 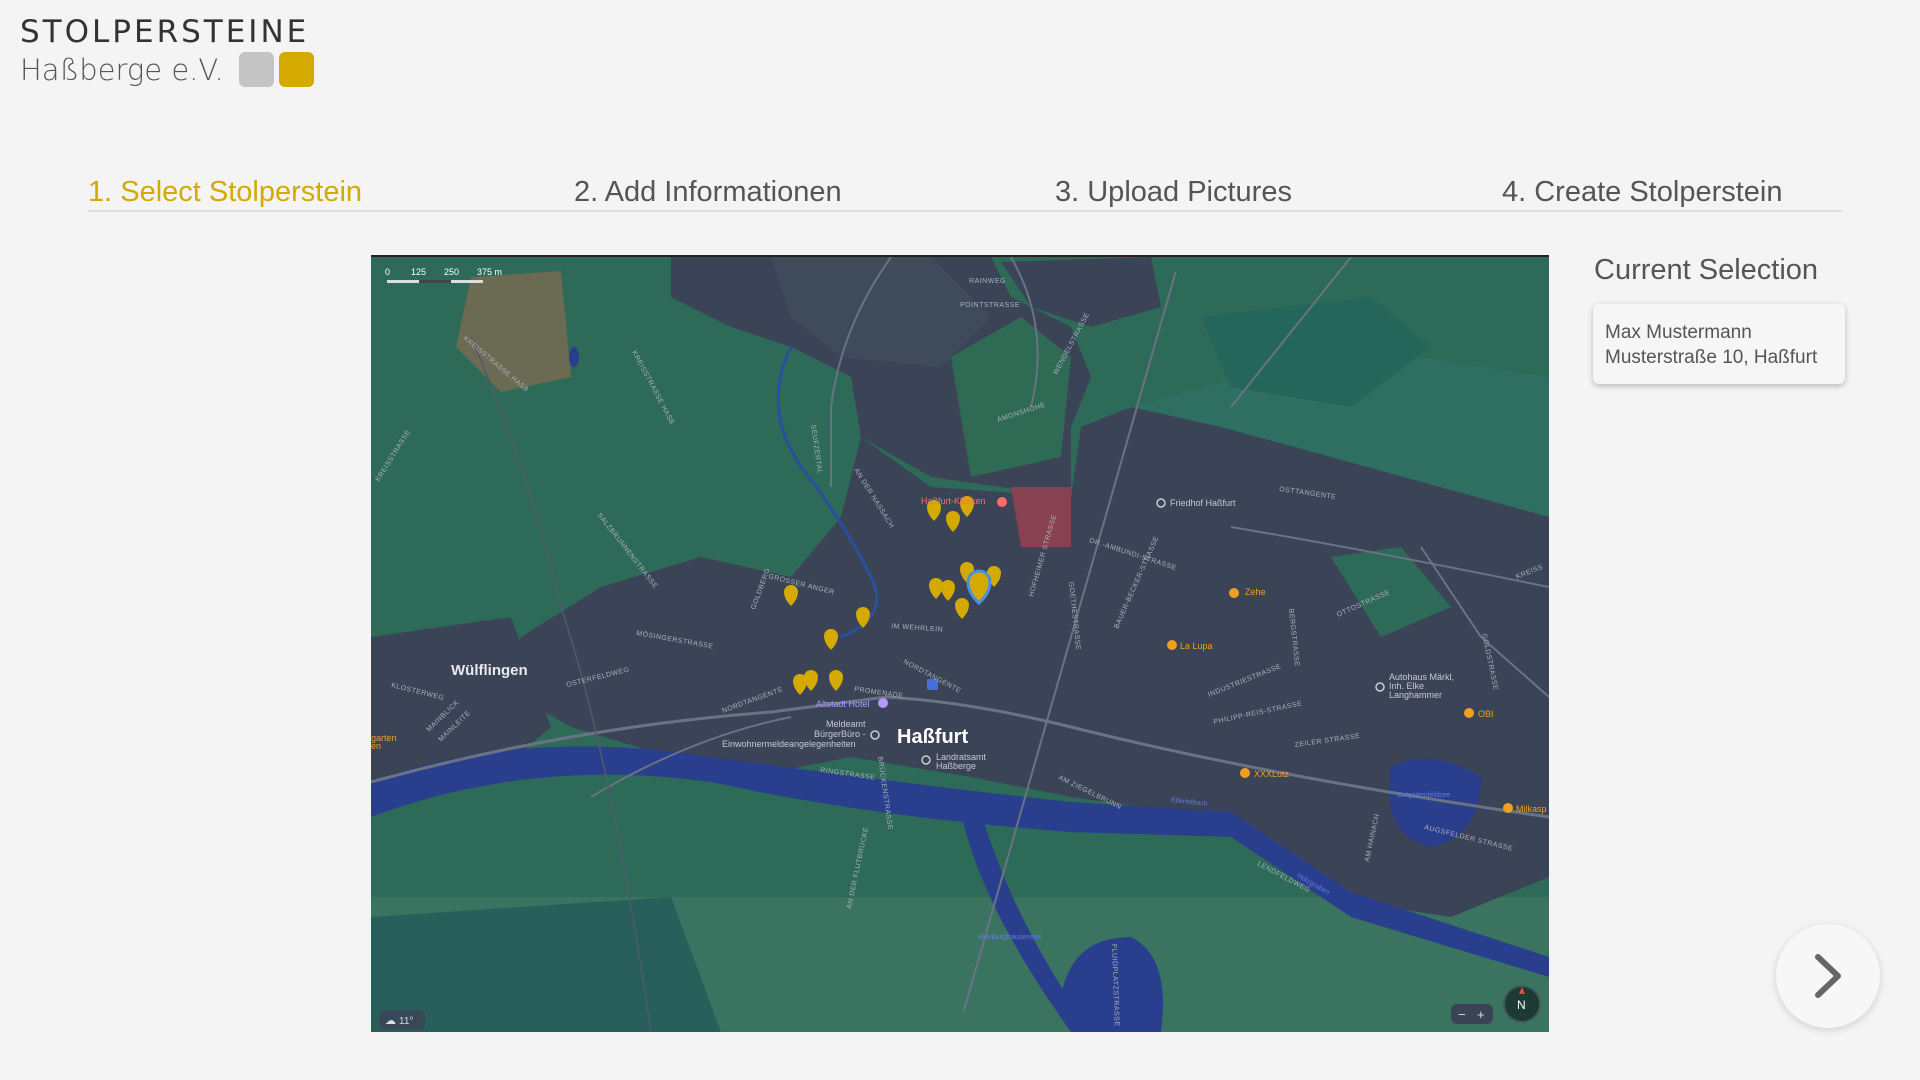 What do you see at coordinates (987, 281) in the screenshot?
I see `street-rainweg: RAINWEG` at bounding box center [987, 281].